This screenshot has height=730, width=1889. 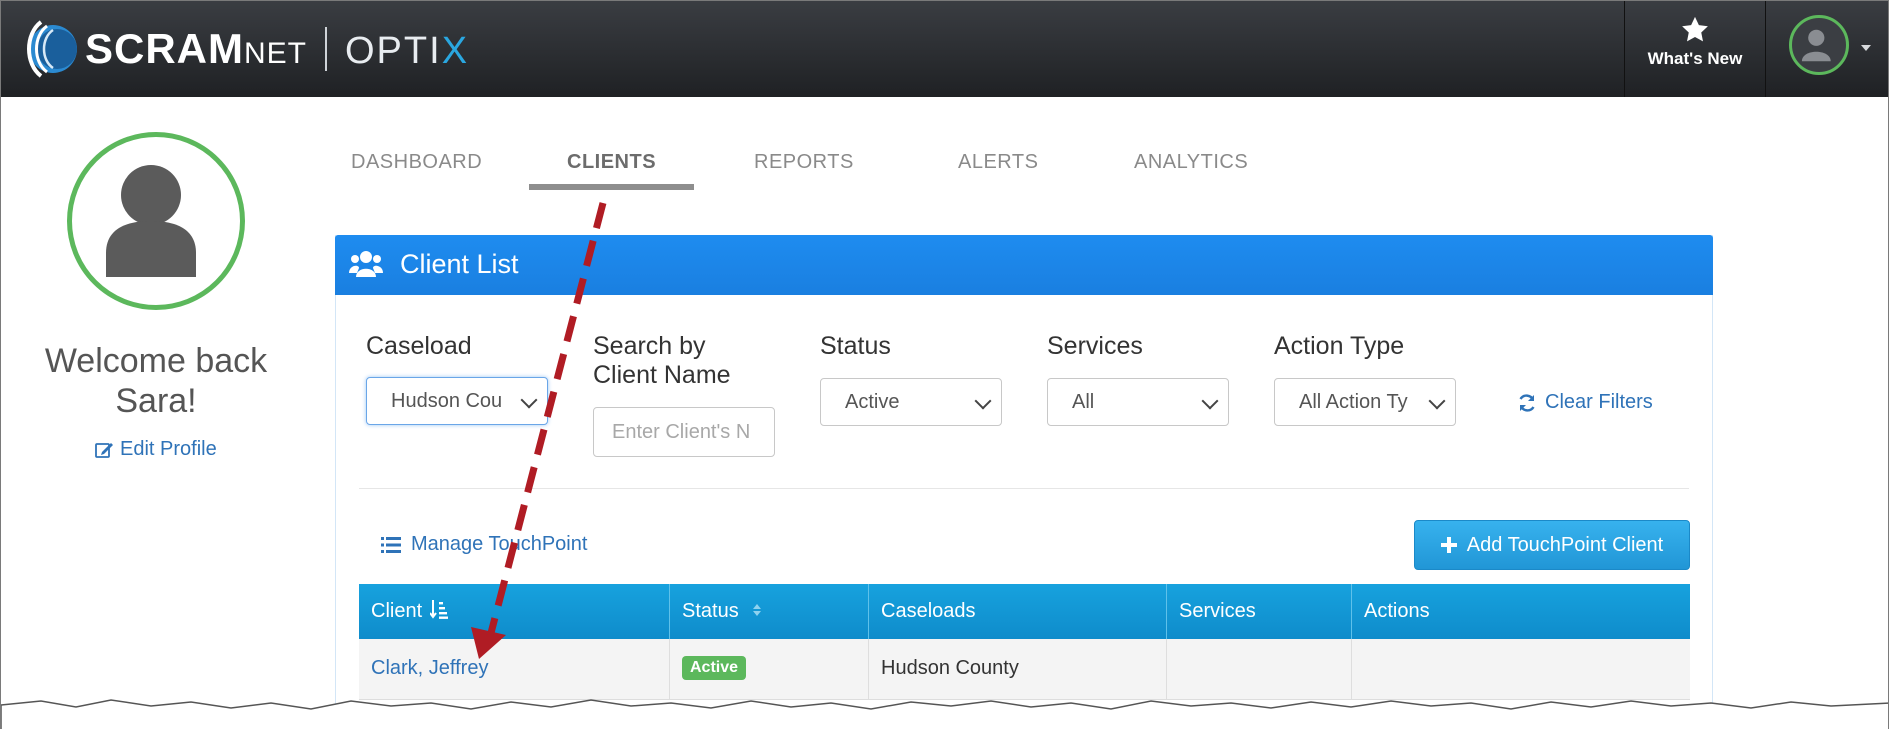 I want to click on column-header-client: Client, so click(x=514, y=611).